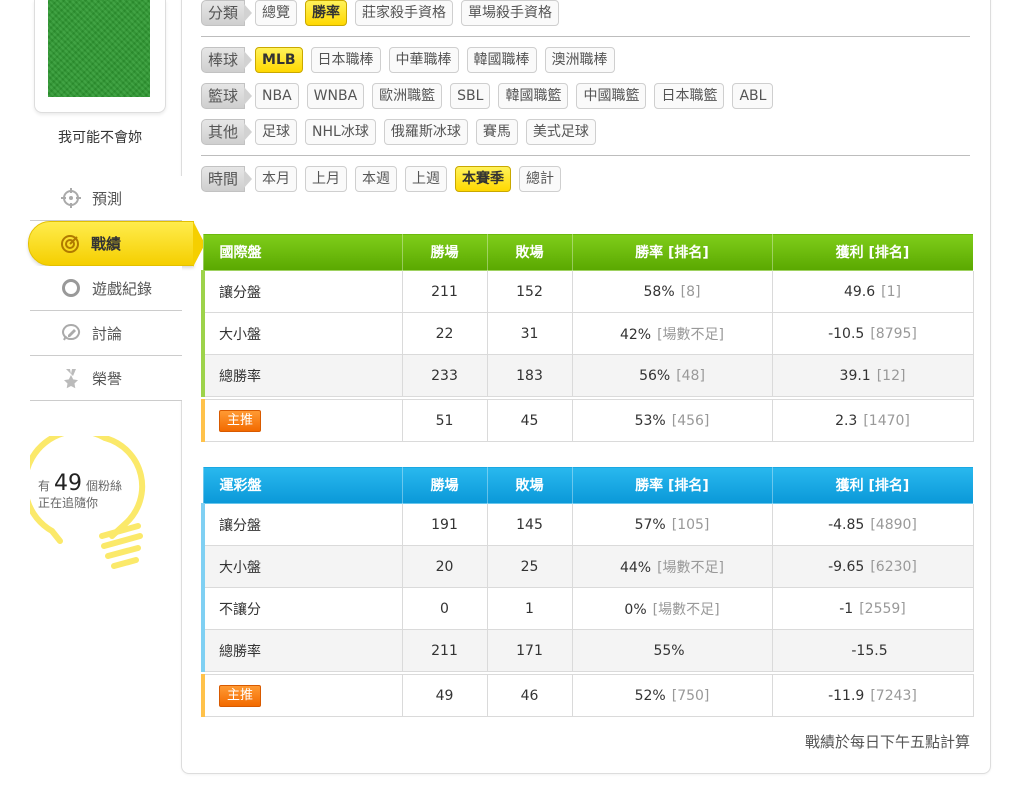 The width and height of the screenshot is (1019, 794). I want to click on table-row: 大小盤 22 31 42% [場數不足] -10.5 [8795], so click(587, 333).